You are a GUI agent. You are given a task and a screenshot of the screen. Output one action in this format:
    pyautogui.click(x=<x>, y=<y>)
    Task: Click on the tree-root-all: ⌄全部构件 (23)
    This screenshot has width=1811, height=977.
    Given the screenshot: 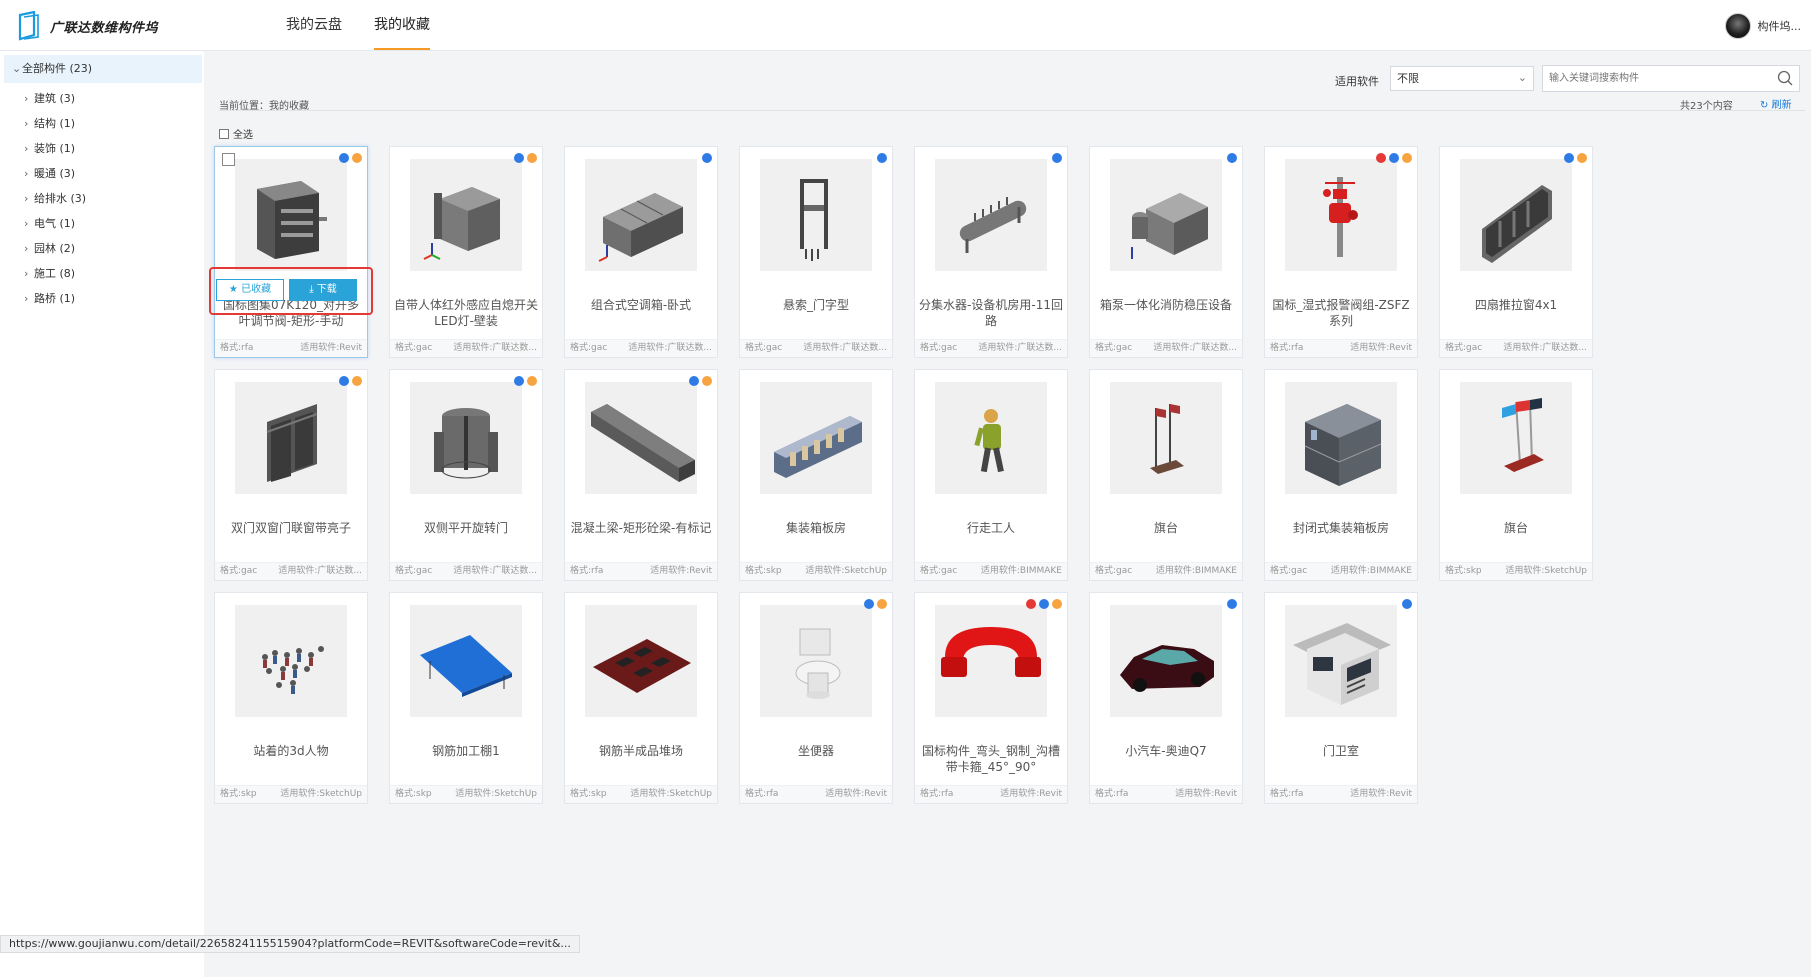 What is the action you would take?
    pyautogui.click(x=103, y=69)
    